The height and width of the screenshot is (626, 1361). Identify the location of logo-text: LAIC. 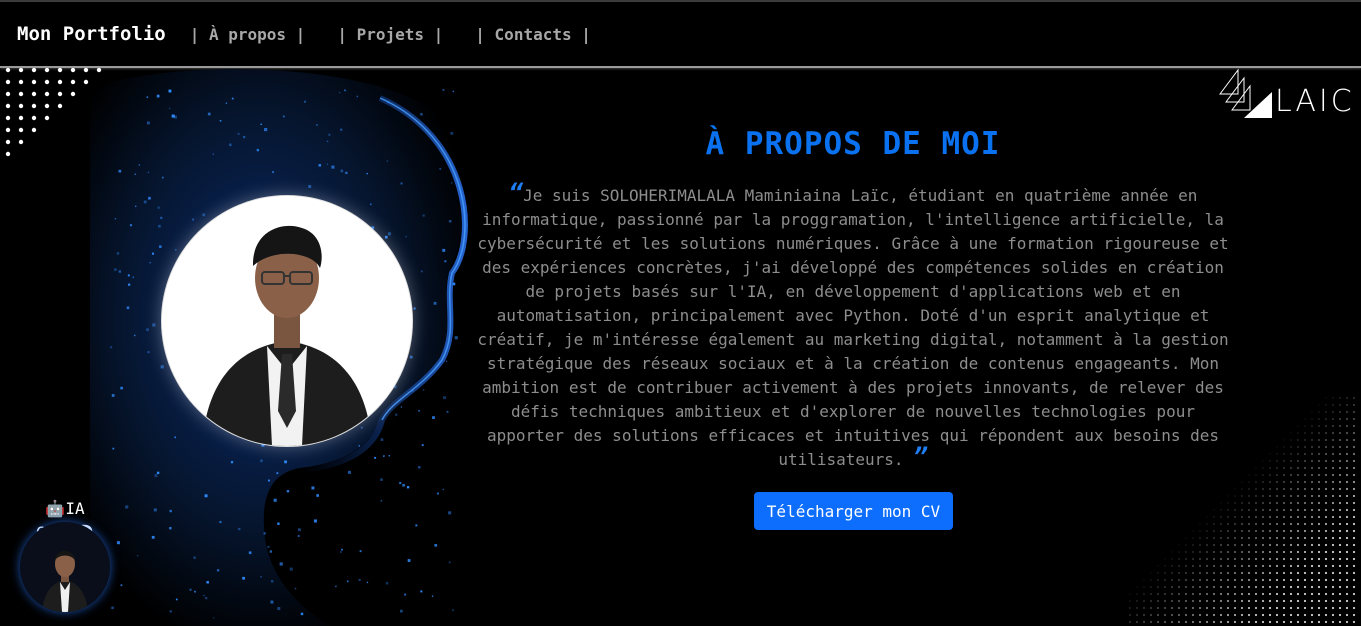
(1315, 101).